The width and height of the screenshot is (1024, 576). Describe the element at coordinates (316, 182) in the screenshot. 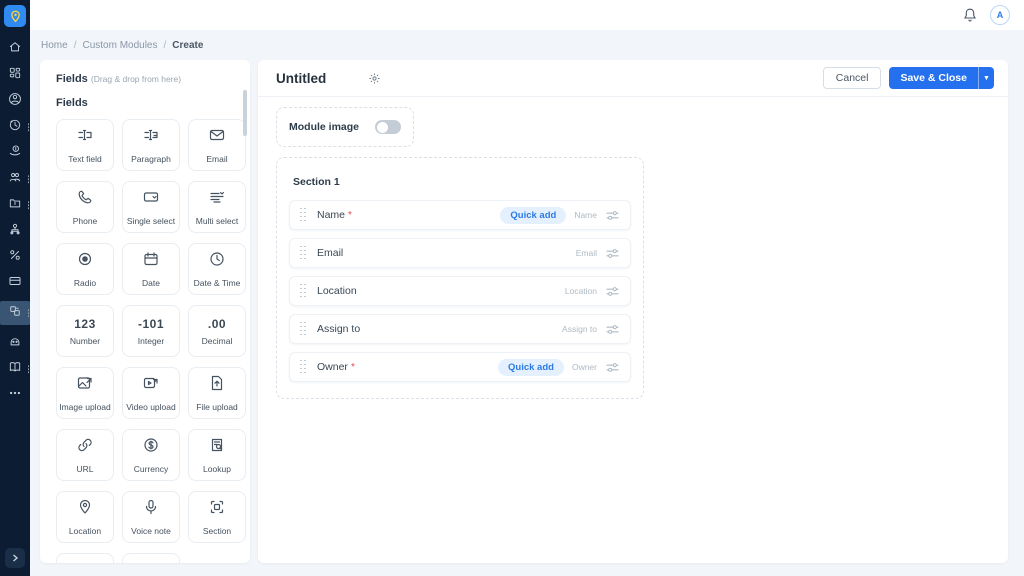

I see `section-title: Section 1` at that location.